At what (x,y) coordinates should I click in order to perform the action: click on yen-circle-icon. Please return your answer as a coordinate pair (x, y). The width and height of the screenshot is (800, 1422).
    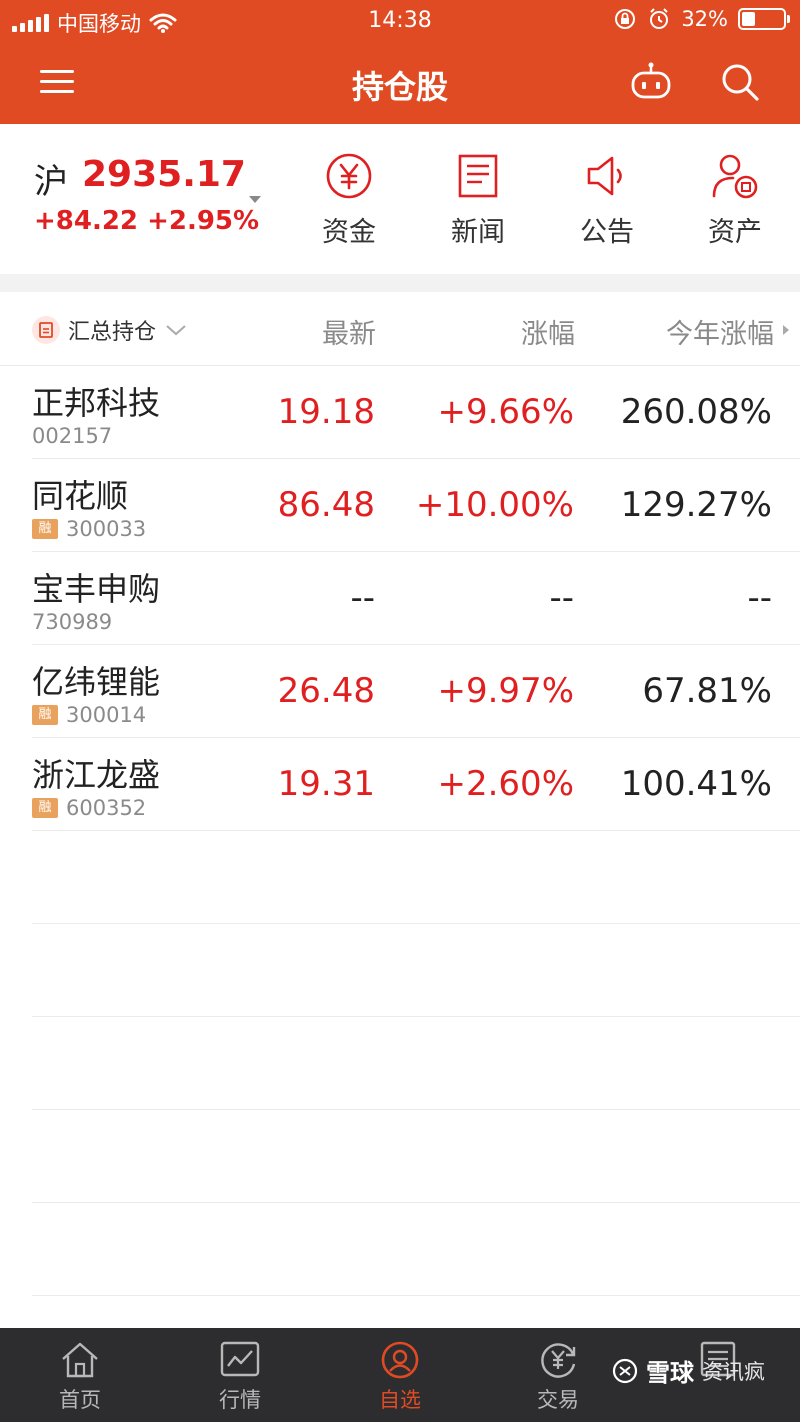
    Looking at the image, I should click on (349, 176).